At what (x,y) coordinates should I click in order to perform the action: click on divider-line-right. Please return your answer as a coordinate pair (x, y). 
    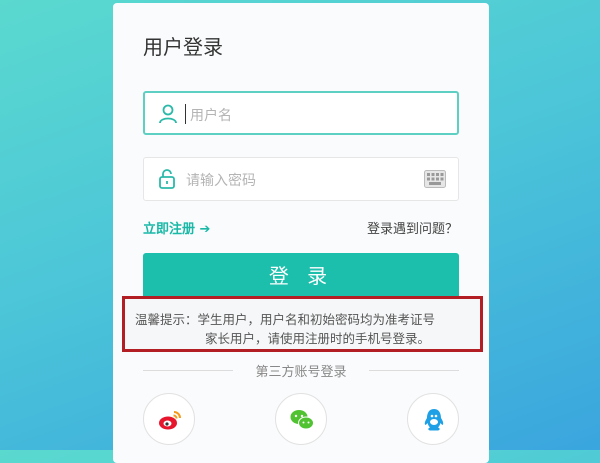
    Looking at the image, I should click on (414, 370).